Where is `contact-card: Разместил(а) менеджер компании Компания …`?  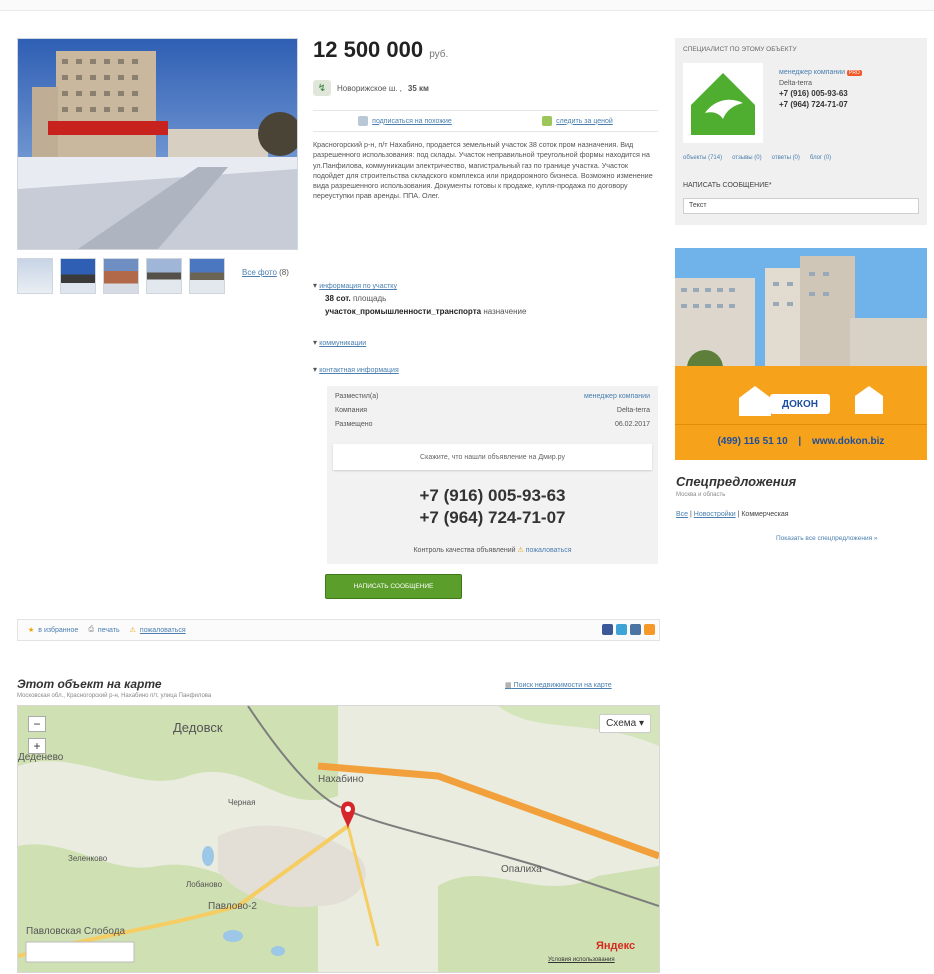 contact-card: Разместил(а) менеджер компании Компания … is located at coordinates (492, 475).